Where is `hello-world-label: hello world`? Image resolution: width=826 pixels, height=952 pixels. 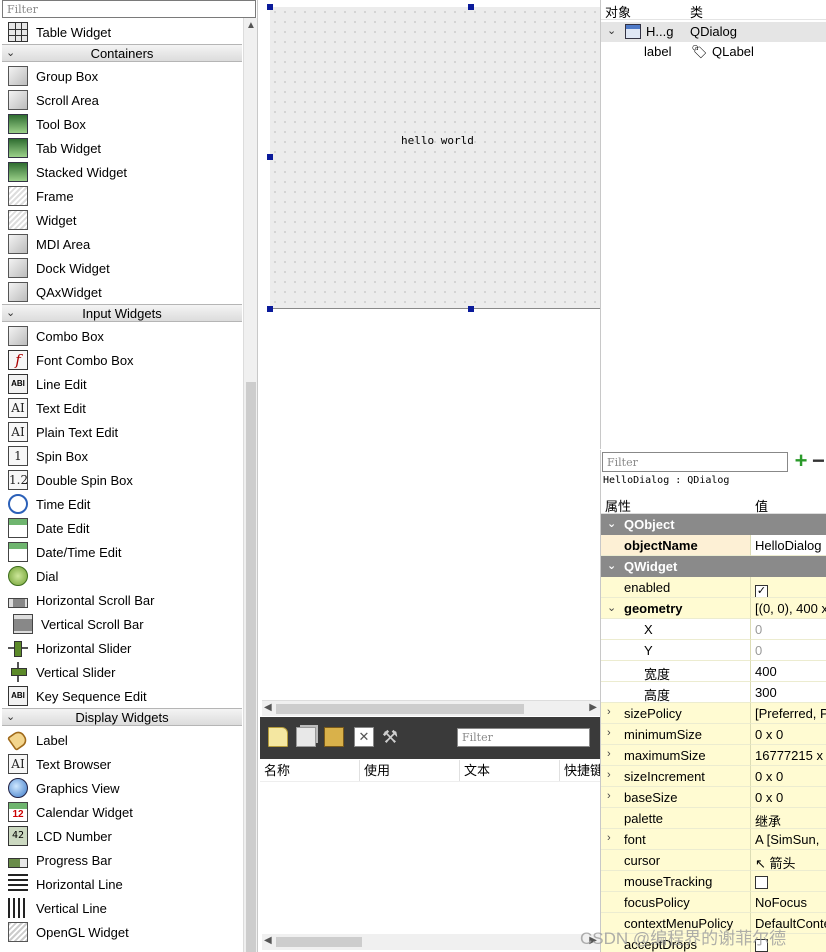
hello-world-label: hello world is located at coordinates (437, 140).